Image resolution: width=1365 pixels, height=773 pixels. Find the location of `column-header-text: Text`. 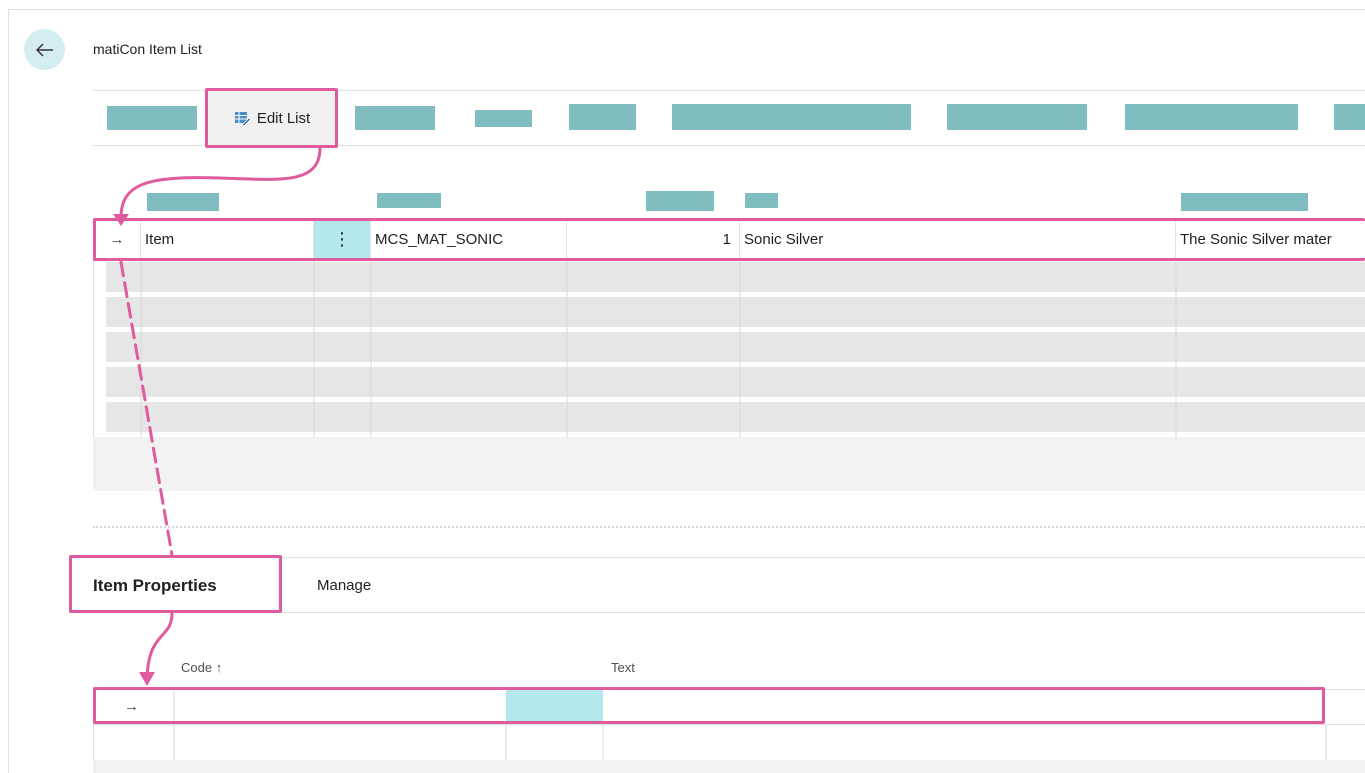

column-header-text: Text is located at coordinates (623, 667).